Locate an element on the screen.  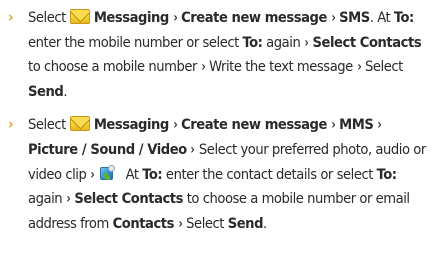
contacts-label: Contacts is located at coordinates (143, 223).